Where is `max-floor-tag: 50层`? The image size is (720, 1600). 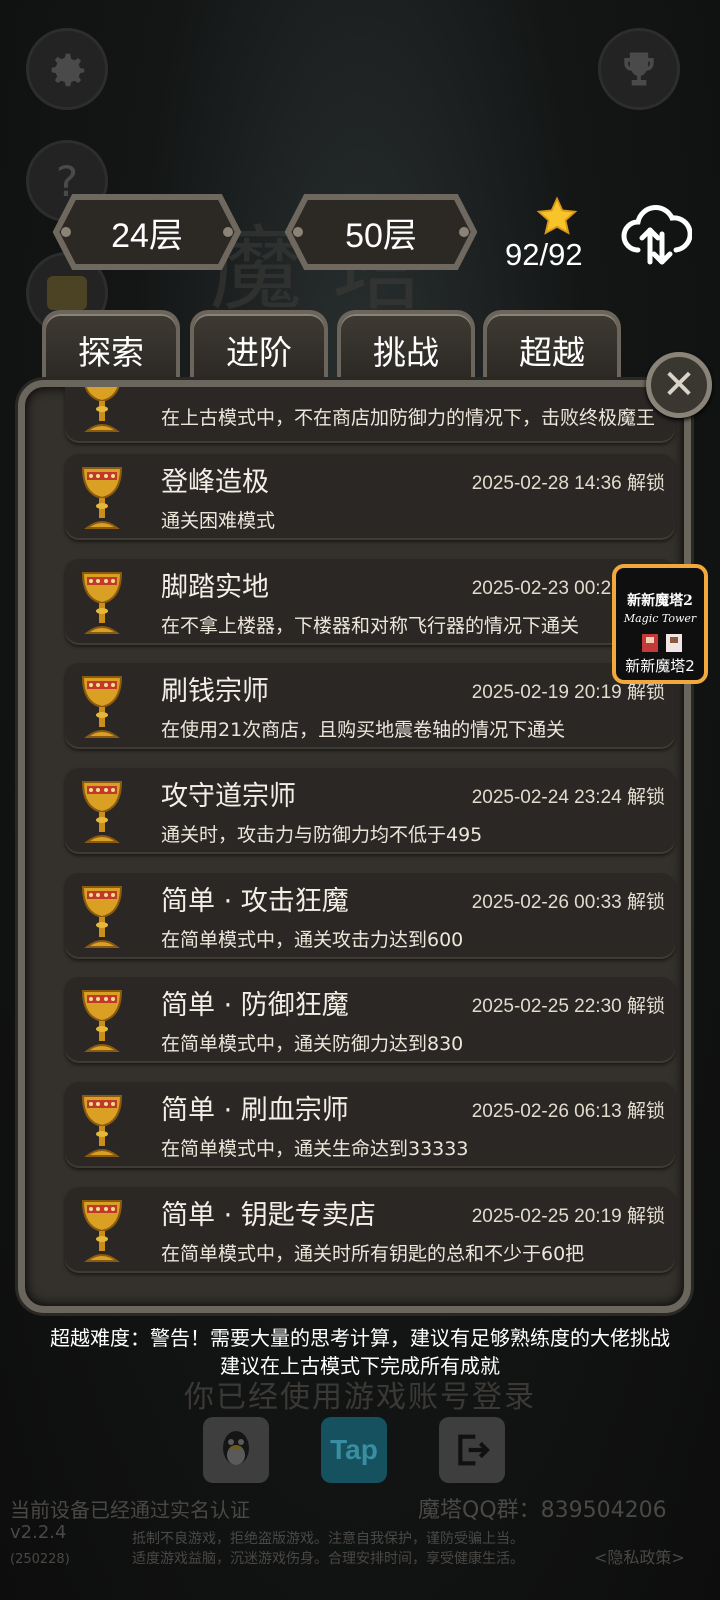 max-floor-tag: 50层 is located at coordinates (381, 232).